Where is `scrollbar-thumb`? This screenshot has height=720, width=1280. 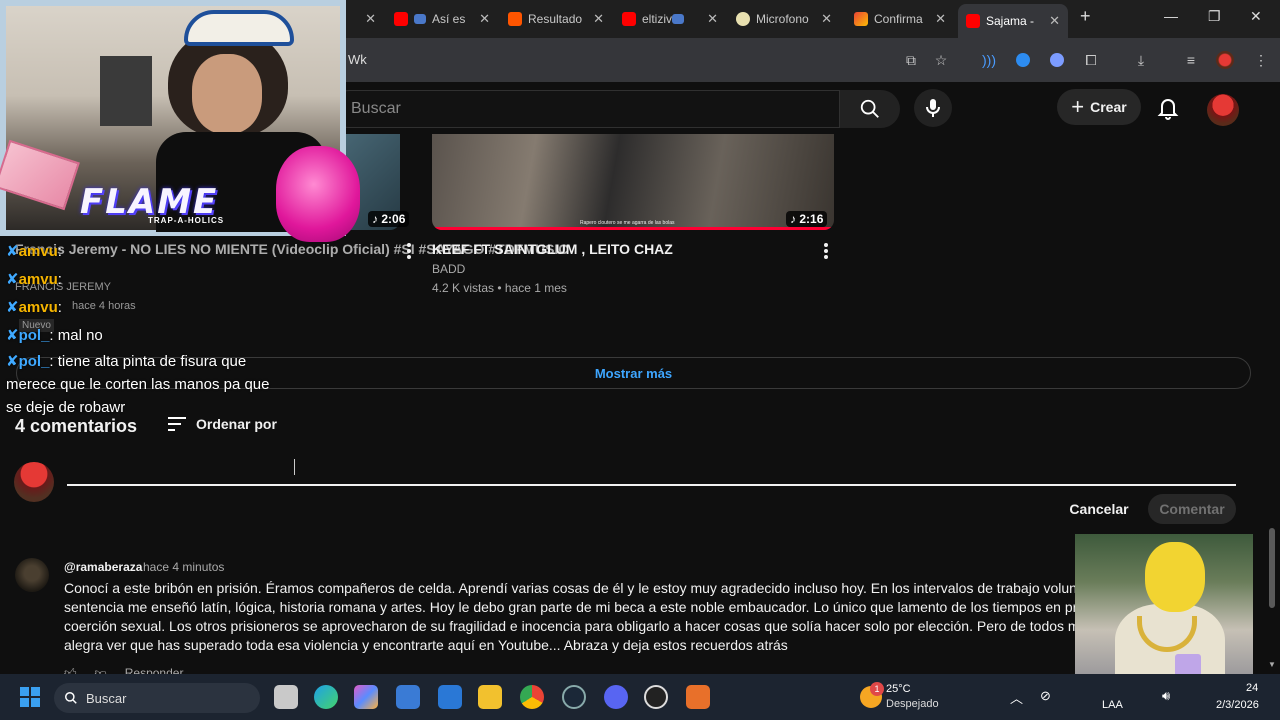 scrollbar-thumb is located at coordinates (1272, 568).